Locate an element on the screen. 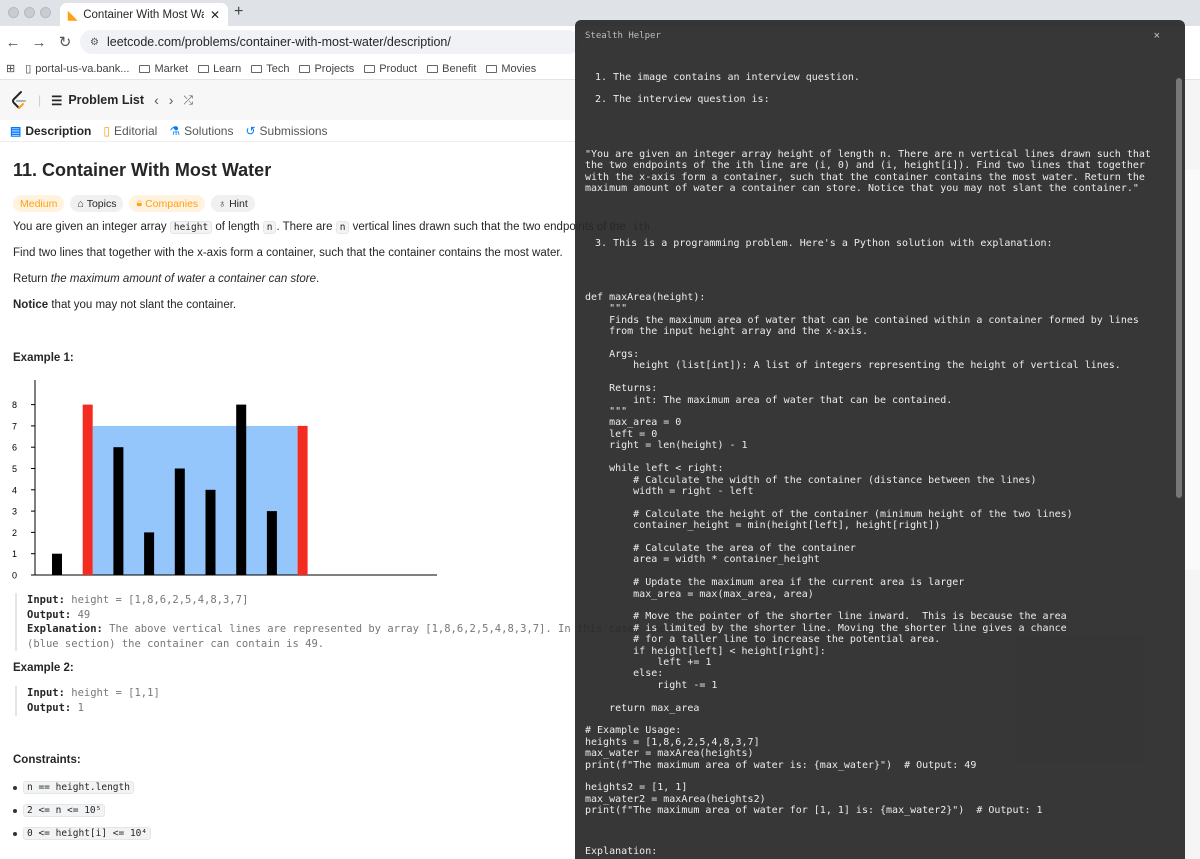  companies-tag: 🔒︎ Companies is located at coordinates (167, 203).